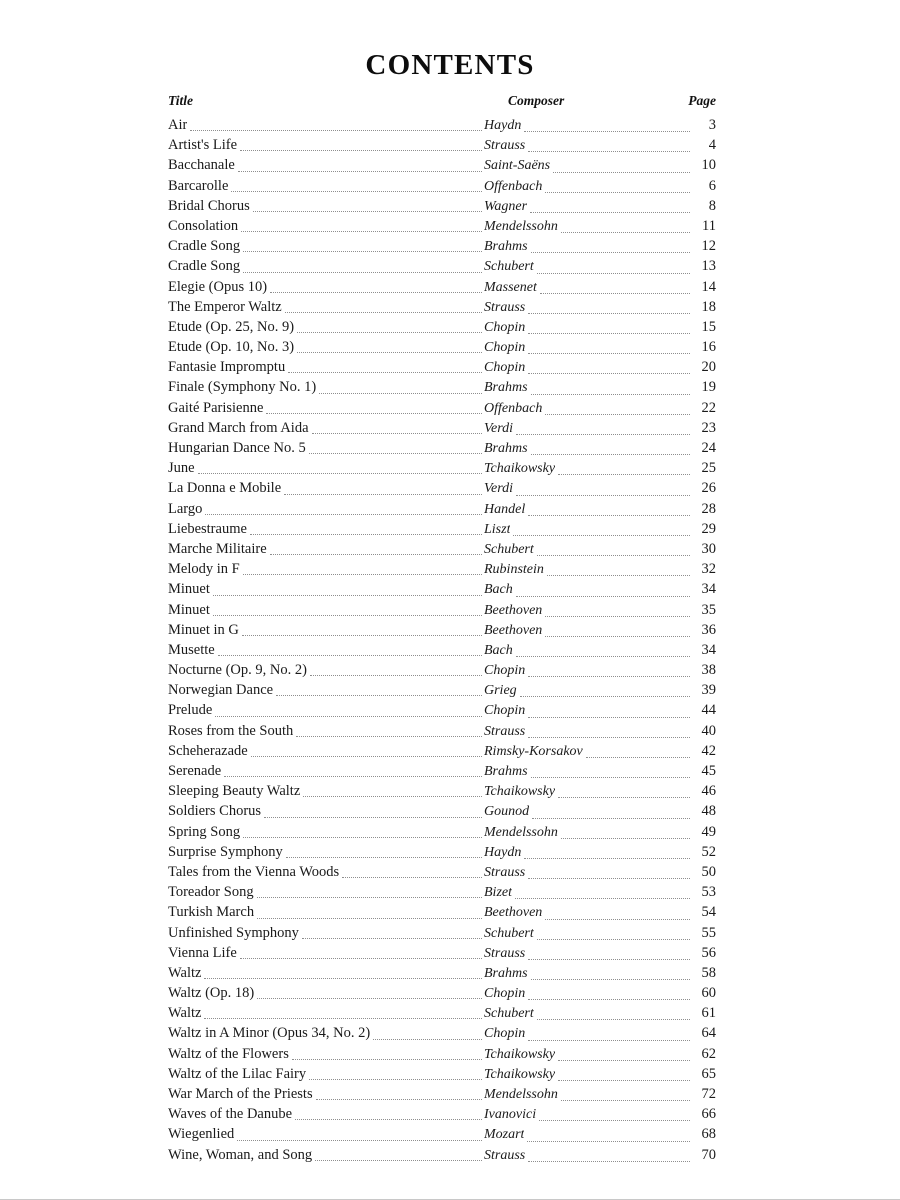  What do you see at coordinates (442, 751) in the screenshot?
I see `table-row: Scheherazade Rimsky-Korsakov 42` at bounding box center [442, 751].